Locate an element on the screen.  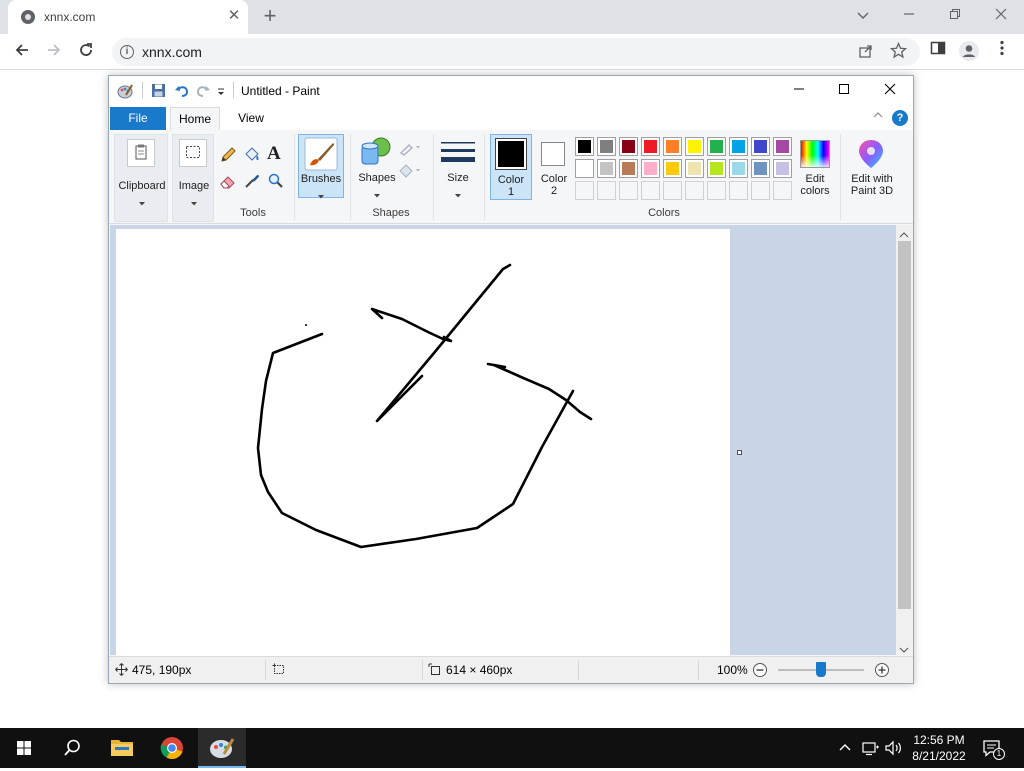
zoom-slider-thumb is located at coordinates (821, 669).